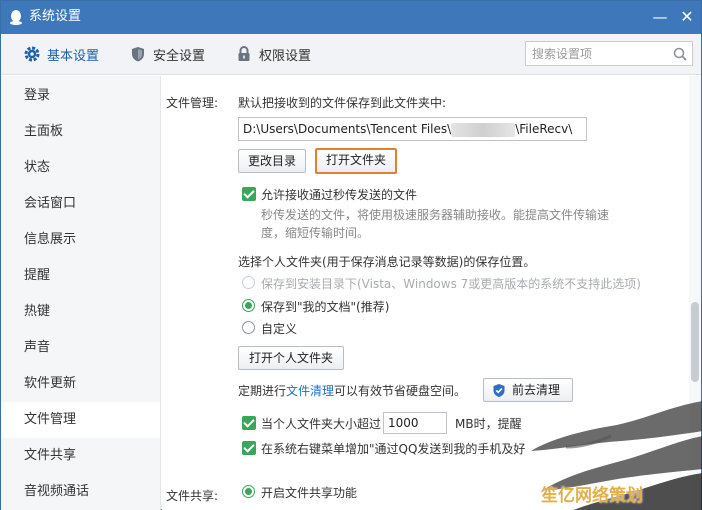 Image resolution: width=702 pixels, height=510 pixels. I want to click on tab-security-settings: 安全设置, so click(167, 54).